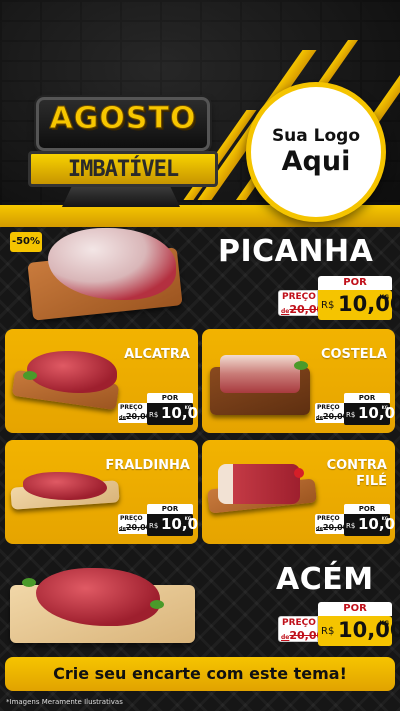  I want to click on page-subtitle: IMBATÍVEL, so click(123, 169).